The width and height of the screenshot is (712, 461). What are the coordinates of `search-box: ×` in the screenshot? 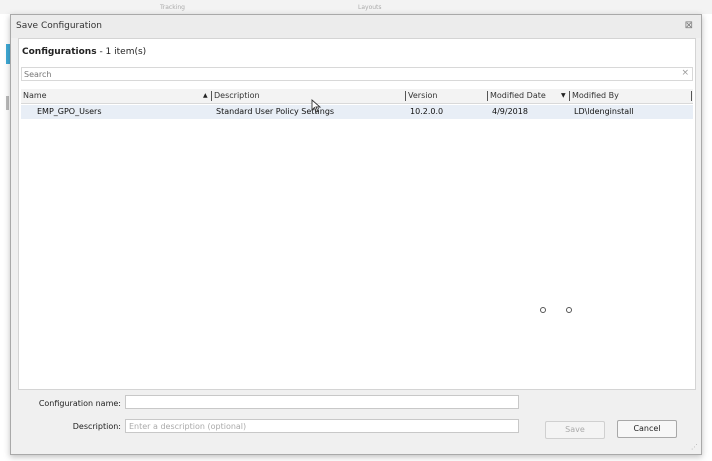 It's located at (357, 74).